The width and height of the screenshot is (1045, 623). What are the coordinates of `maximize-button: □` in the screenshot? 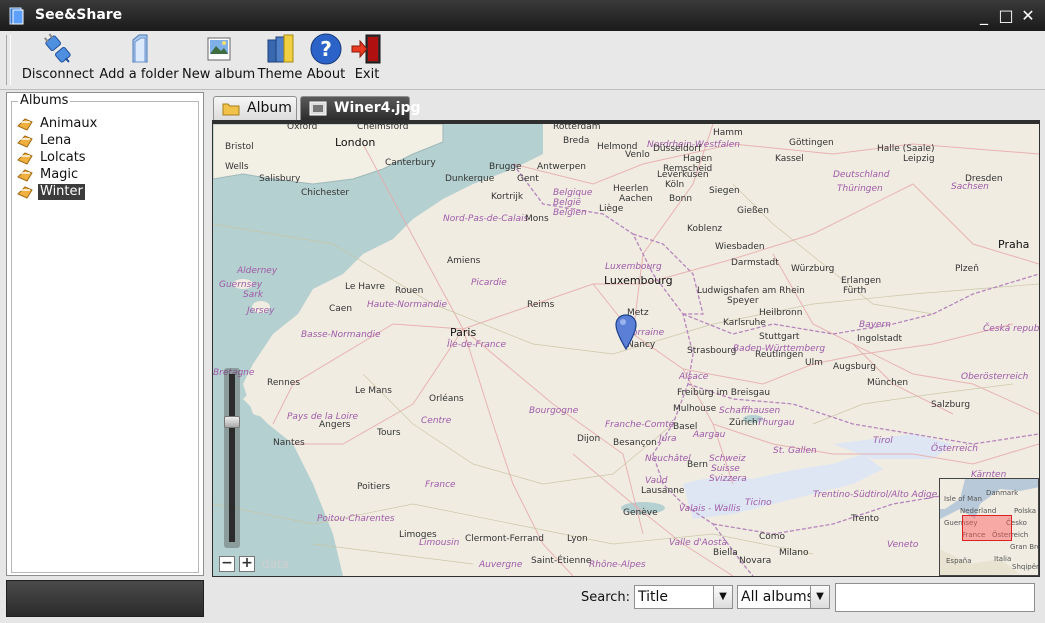 It's located at (1006, 16).